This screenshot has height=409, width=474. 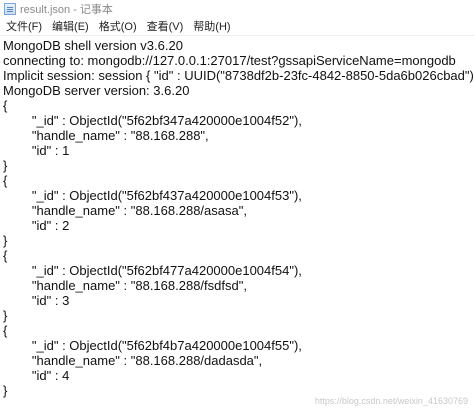 I want to click on text-line: "id" : 1, so click(x=36, y=150).